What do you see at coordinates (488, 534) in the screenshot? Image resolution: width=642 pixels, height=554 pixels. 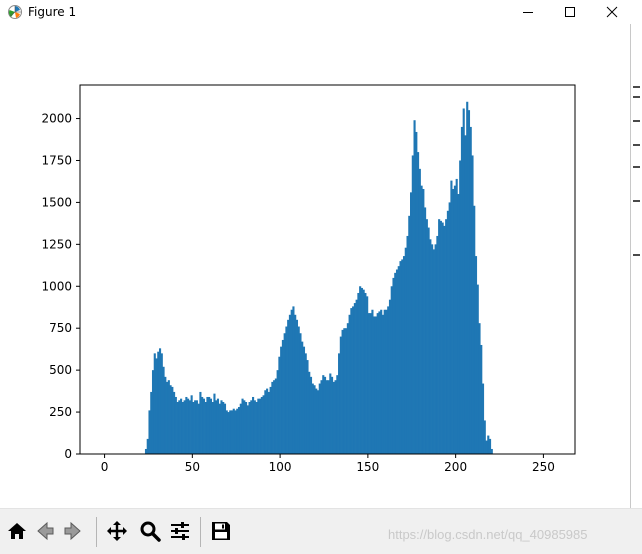 I see `watermark-text: https://blog.csdn.net/qq_40985985` at bounding box center [488, 534].